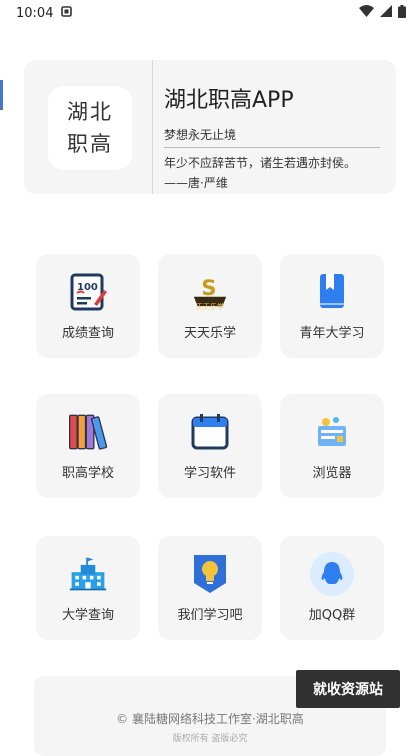  Describe the element at coordinates (90, 128) in the screenshot. I see `app-logo: 湖北 职高` at that location.